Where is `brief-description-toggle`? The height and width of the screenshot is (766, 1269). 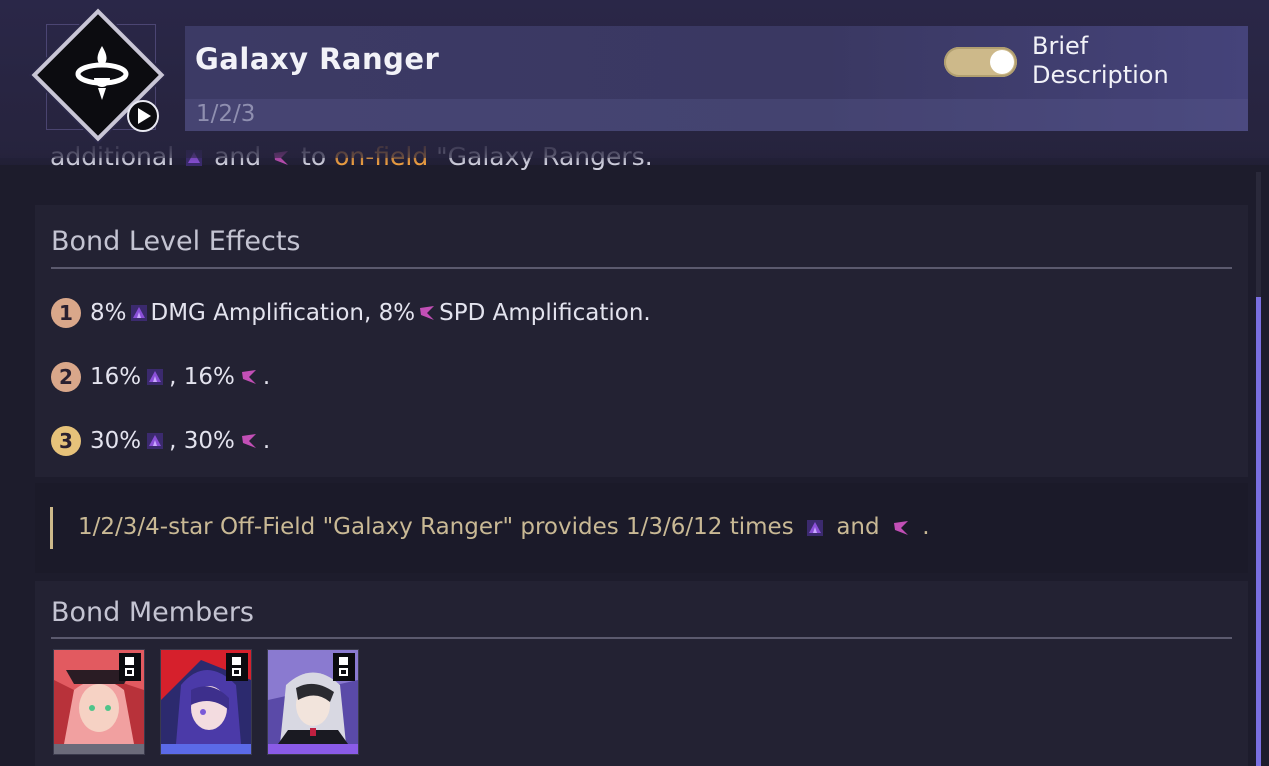 brief-description-toggle is located at coordinates (980, 62).